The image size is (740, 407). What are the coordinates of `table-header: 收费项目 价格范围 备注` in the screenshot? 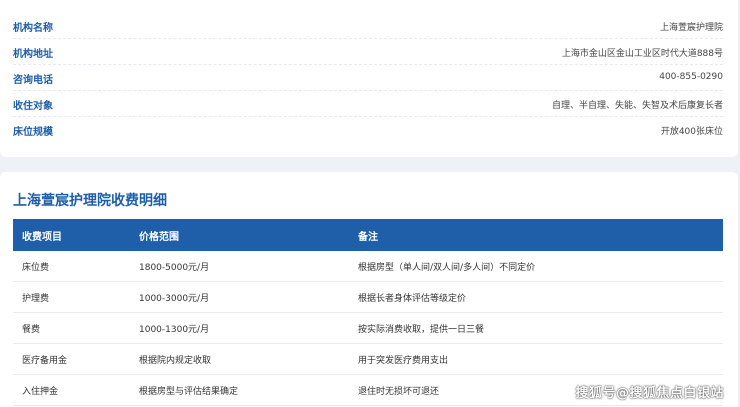 It's located at (368, 235).